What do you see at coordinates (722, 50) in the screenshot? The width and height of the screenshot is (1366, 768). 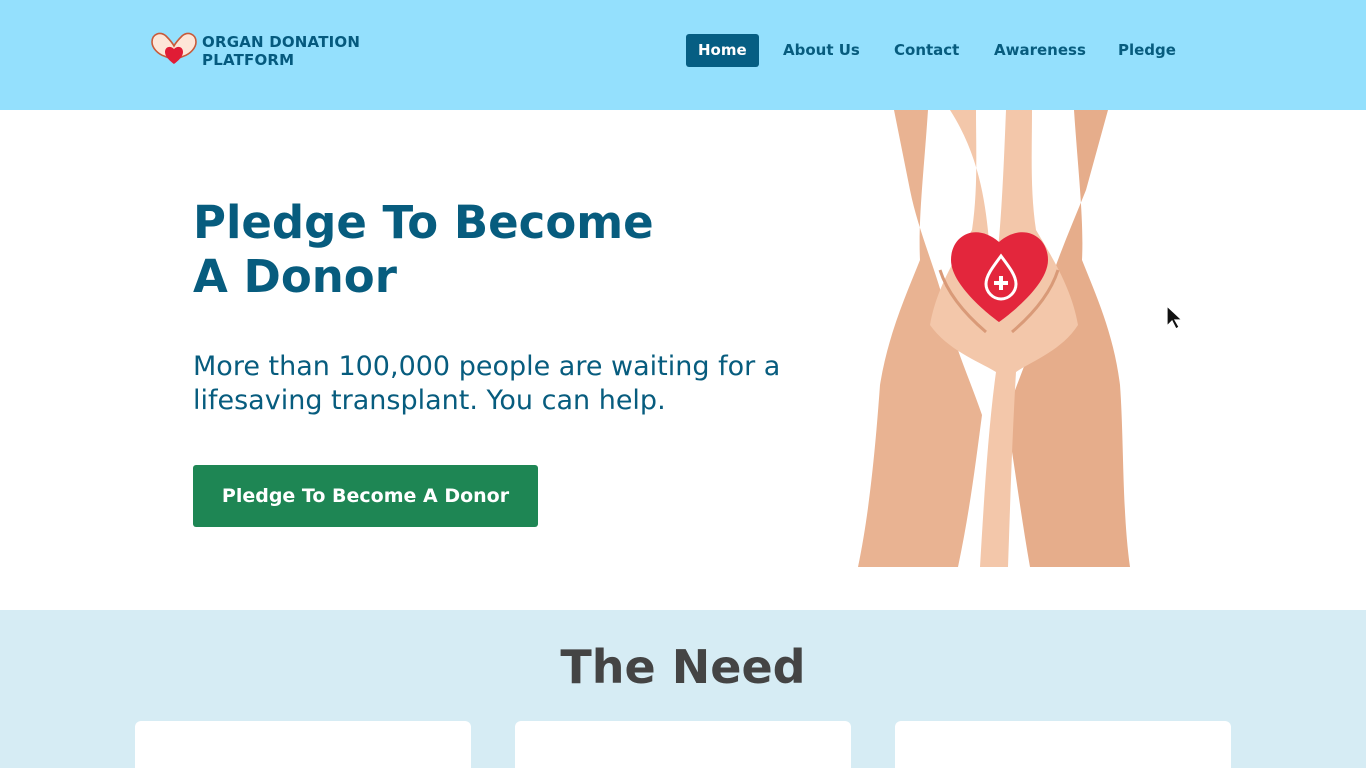 I see `nav-home: Home` at bounding box center [722, 50].